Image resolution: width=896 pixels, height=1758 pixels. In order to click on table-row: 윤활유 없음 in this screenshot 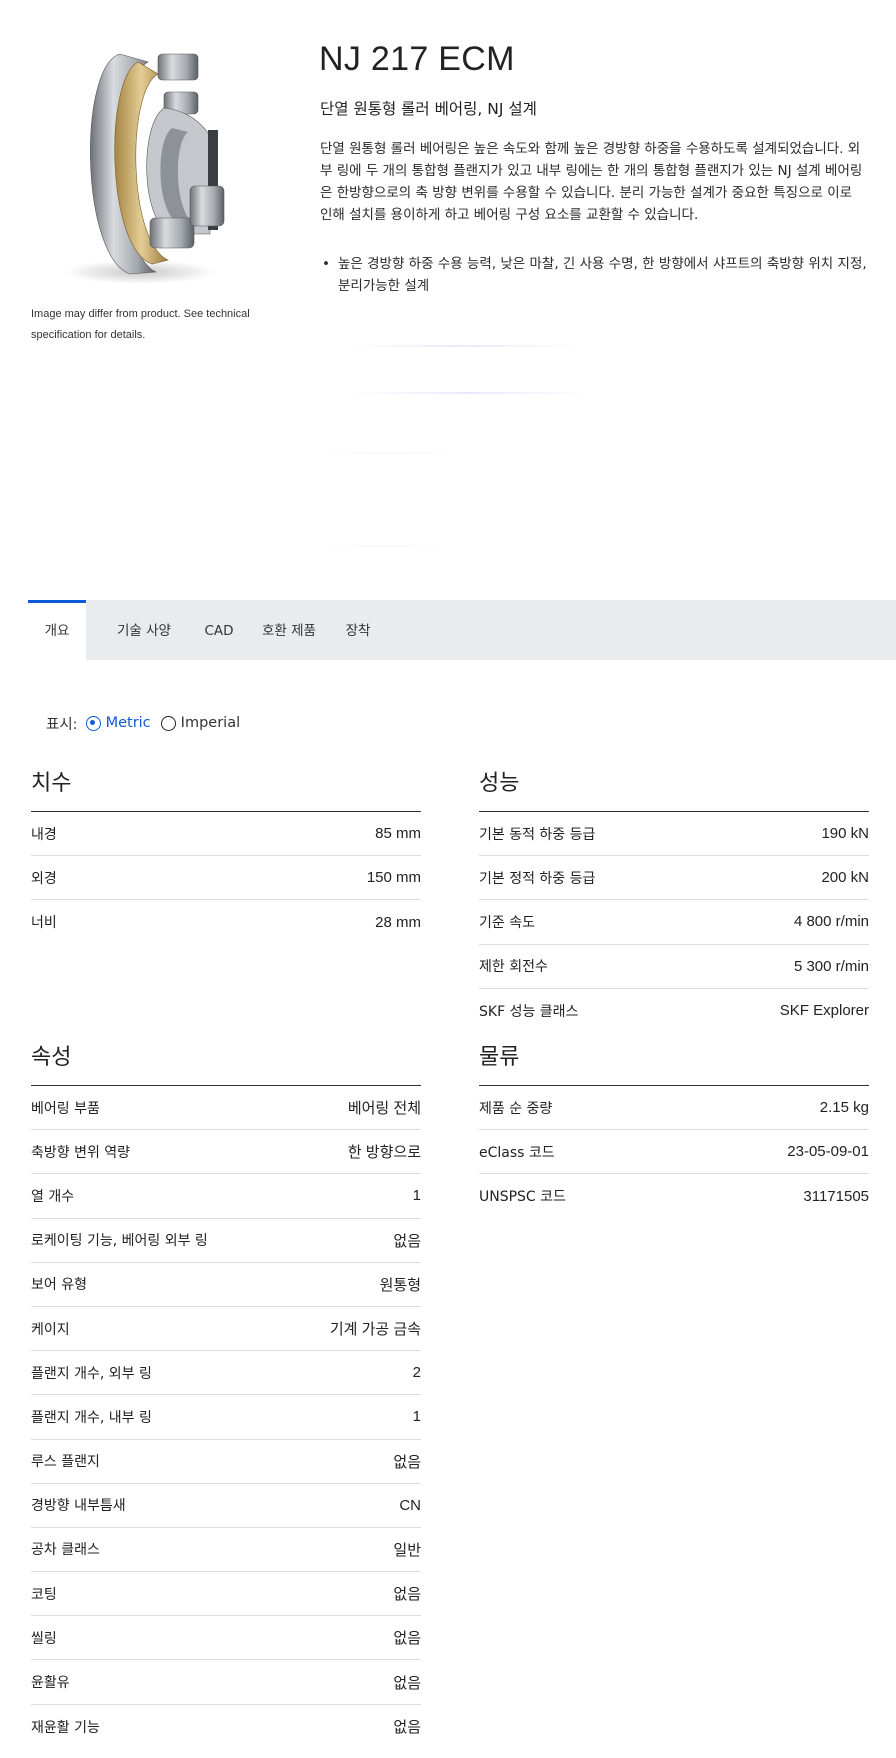, I will do `click(226, 1682)`.